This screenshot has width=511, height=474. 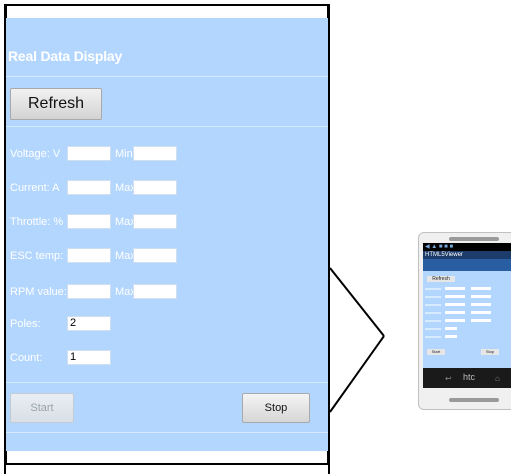 I want to click on frame-top-edge, so click(x=167, y=11).